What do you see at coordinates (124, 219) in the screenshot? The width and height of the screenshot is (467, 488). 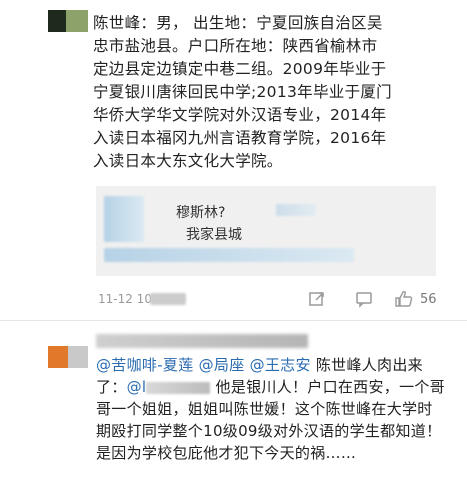 I see `blurred-avatar` at bounding box center [124, 219].